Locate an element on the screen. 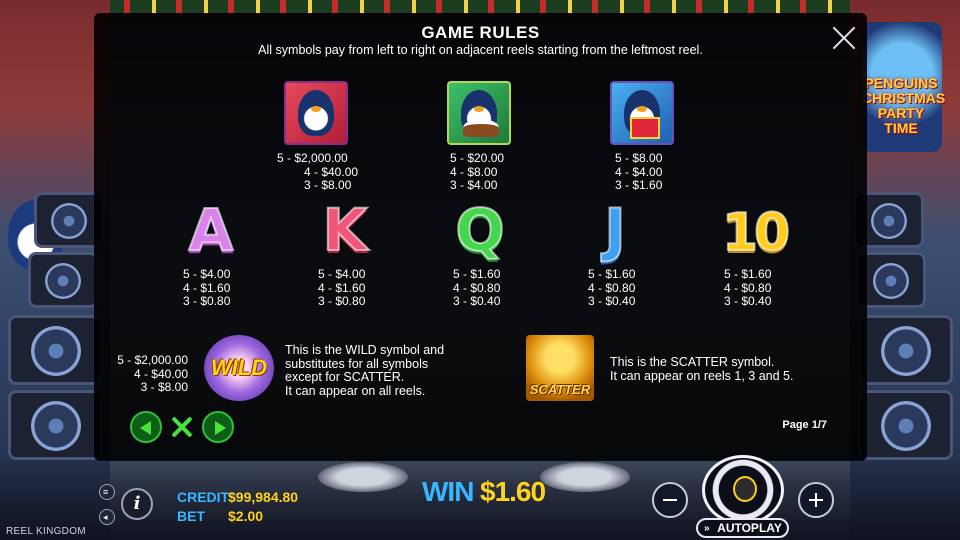 The image size is (960, 540). spin-logo-icon is located at coordinates (745, 489).